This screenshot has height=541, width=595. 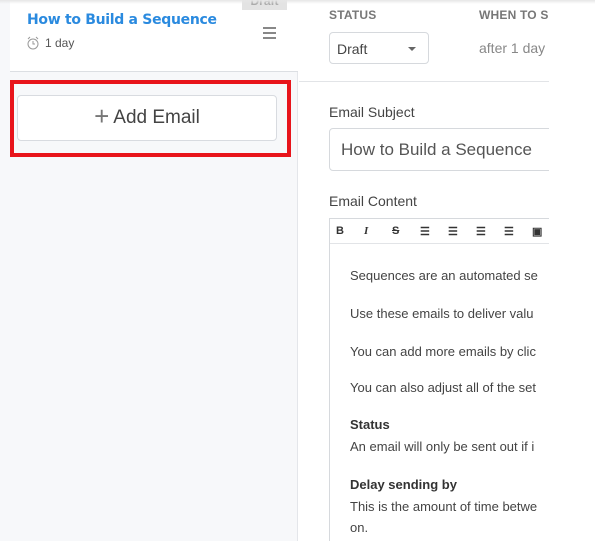 What do you see at coordinates (443, 351) in the screenshot?
I see `content-line: You can add more emails by clic` at bounding box center [443, 351].